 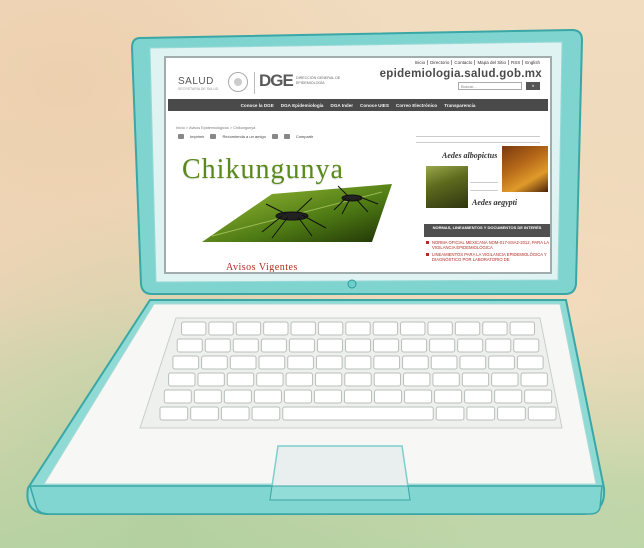 I want to click on mail-icon, so click(x=213, y=136).